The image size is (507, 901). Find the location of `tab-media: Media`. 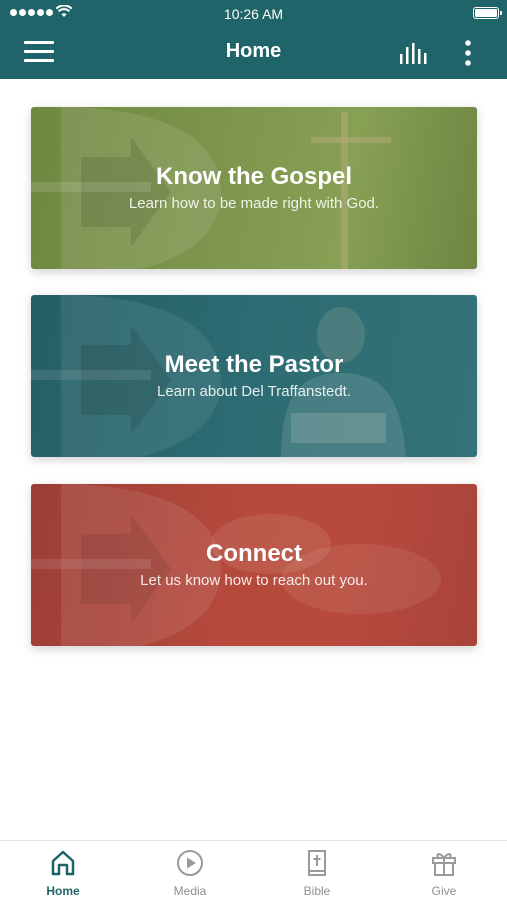

tab-media: Media is located at coordinates (190, 871).